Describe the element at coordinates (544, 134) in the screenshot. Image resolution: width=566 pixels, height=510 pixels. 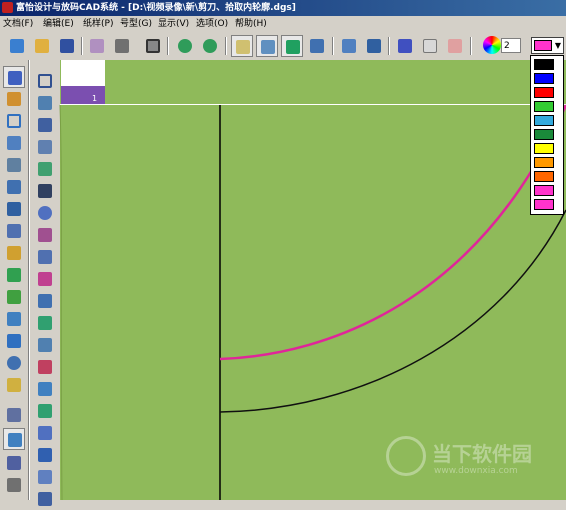
I see `color-option-darkgreen` at that location.